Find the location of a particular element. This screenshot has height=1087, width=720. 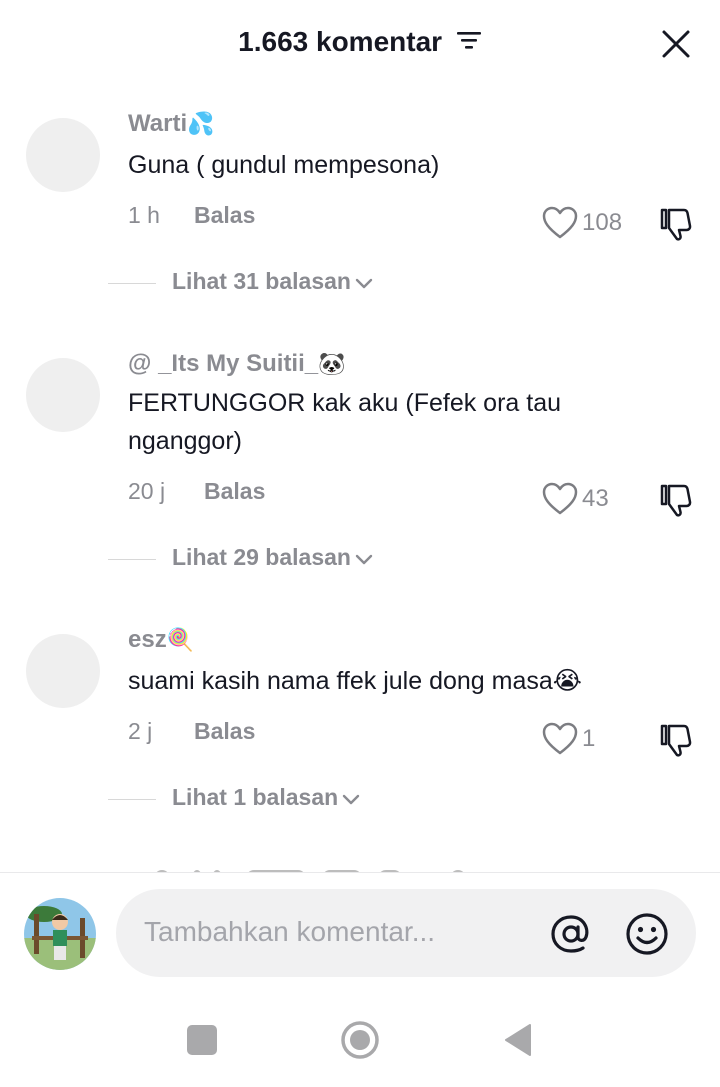

view-replies-button: Lihat 29 balasan is located at coordinates (360, 559).